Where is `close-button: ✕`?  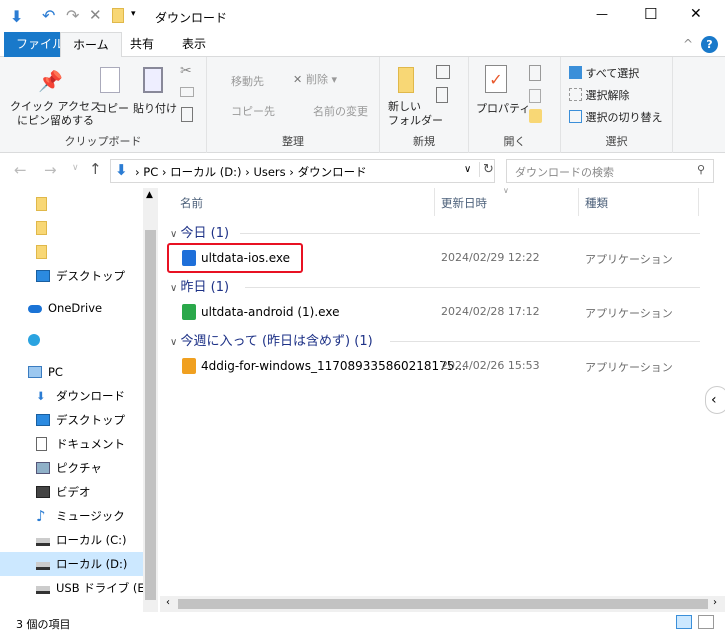 close-button: ✕ is located at coordinates (696, 14).